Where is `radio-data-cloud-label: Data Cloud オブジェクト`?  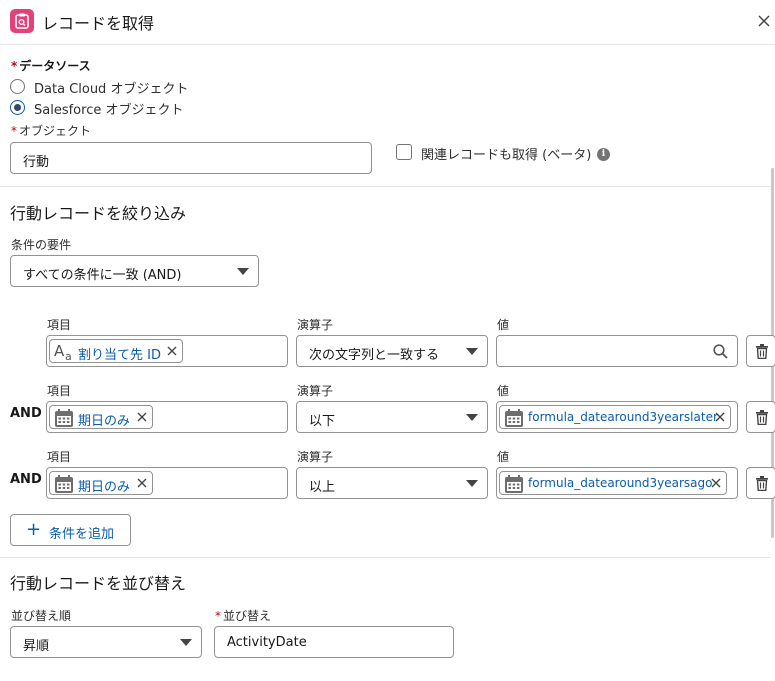 radio-data-cloud-label: Data Cloud オブジェクト is located at coordinates (111, 89).